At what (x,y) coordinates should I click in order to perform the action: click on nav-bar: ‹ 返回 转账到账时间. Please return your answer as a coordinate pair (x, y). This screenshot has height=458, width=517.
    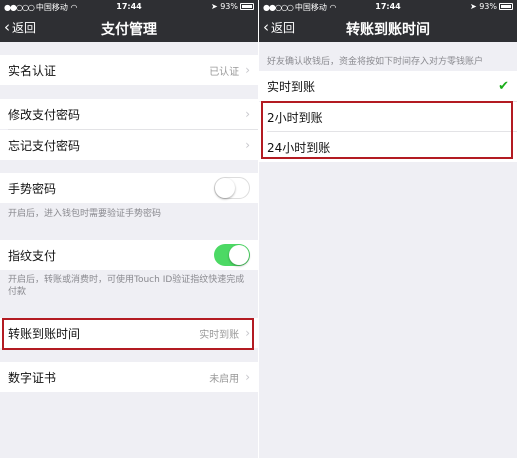
    Looking at the image, I should click on (388, 28).